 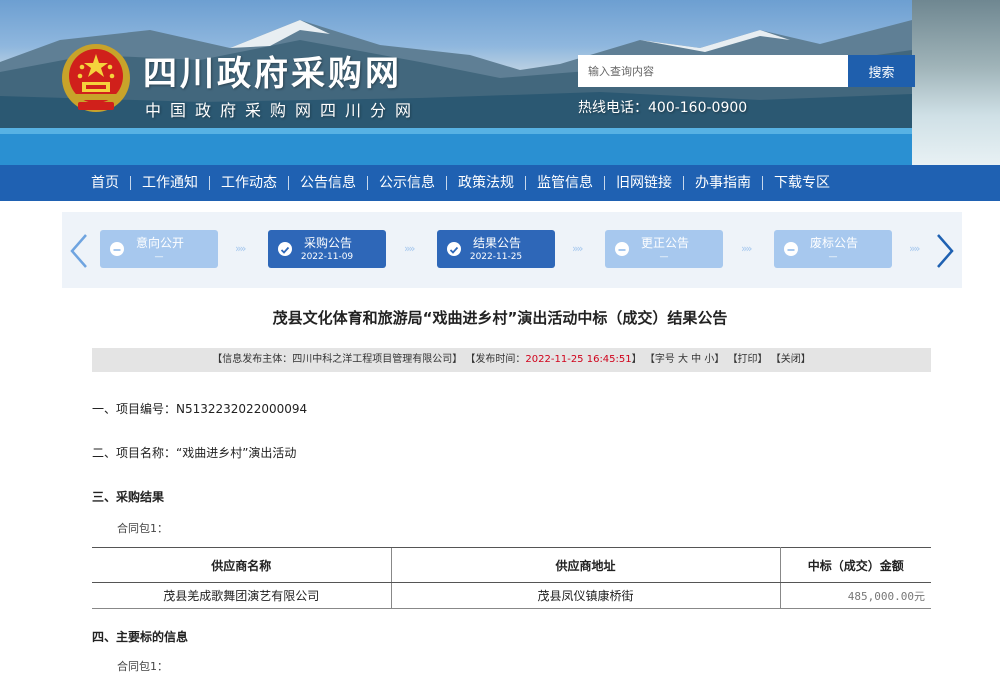 What do you see at coordinates (636, 359) in the screenshot?
I see `publish-time-end: 】` at bounding box center [636, 359].